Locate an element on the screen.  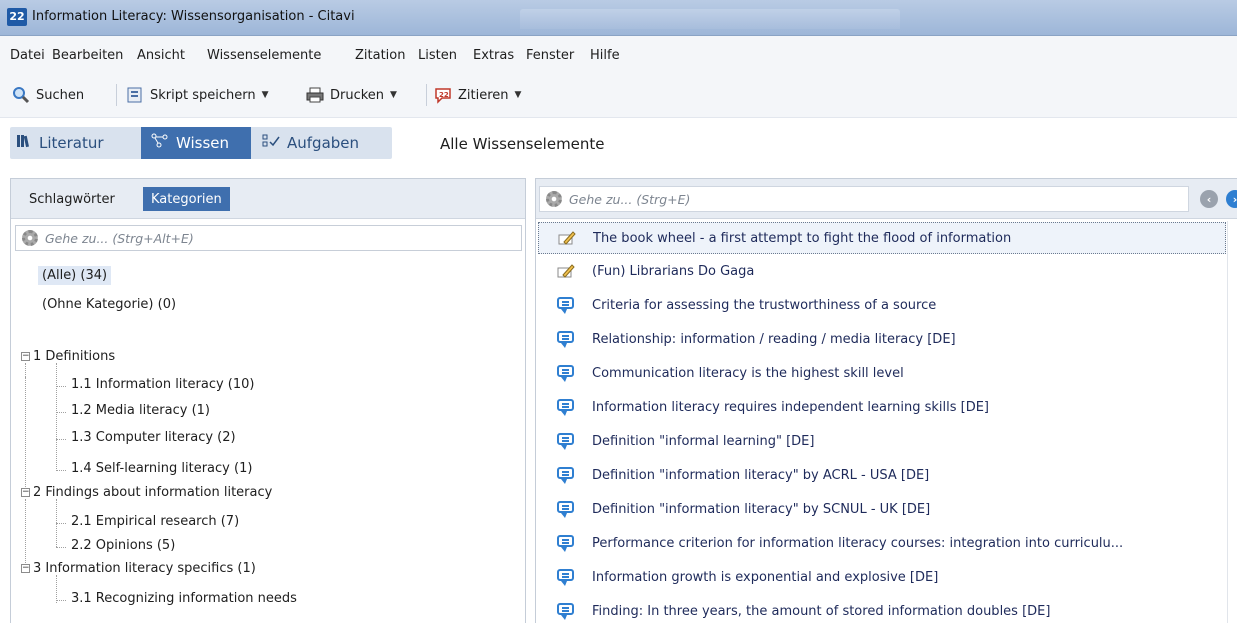
cite-button: 22 Zitieren ▼ is located at coordinates (477, 95).